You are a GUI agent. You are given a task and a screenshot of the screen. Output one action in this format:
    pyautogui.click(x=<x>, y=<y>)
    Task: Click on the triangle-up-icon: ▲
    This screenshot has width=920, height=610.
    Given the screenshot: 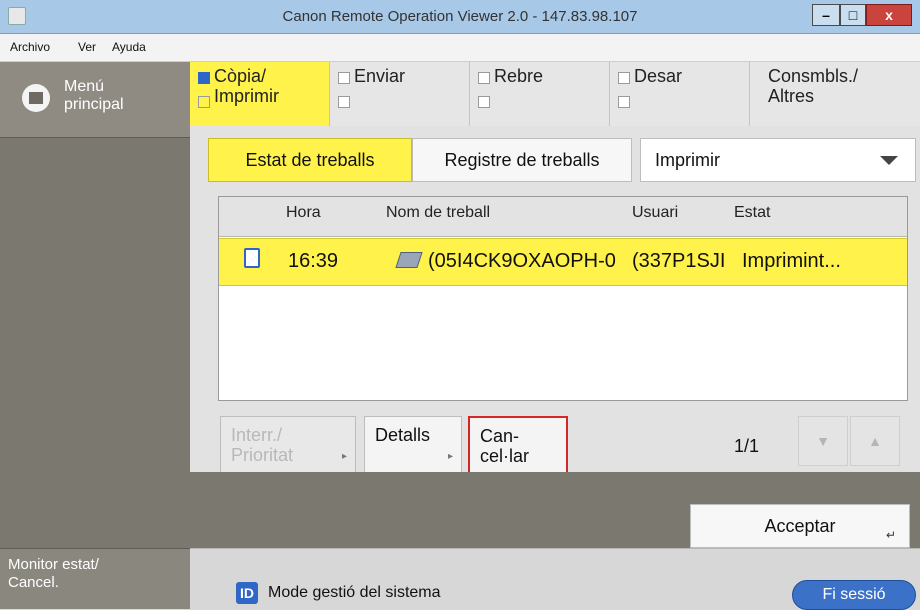 What is the action you would take?
    pyautogui.click(x=875, y=441)
    